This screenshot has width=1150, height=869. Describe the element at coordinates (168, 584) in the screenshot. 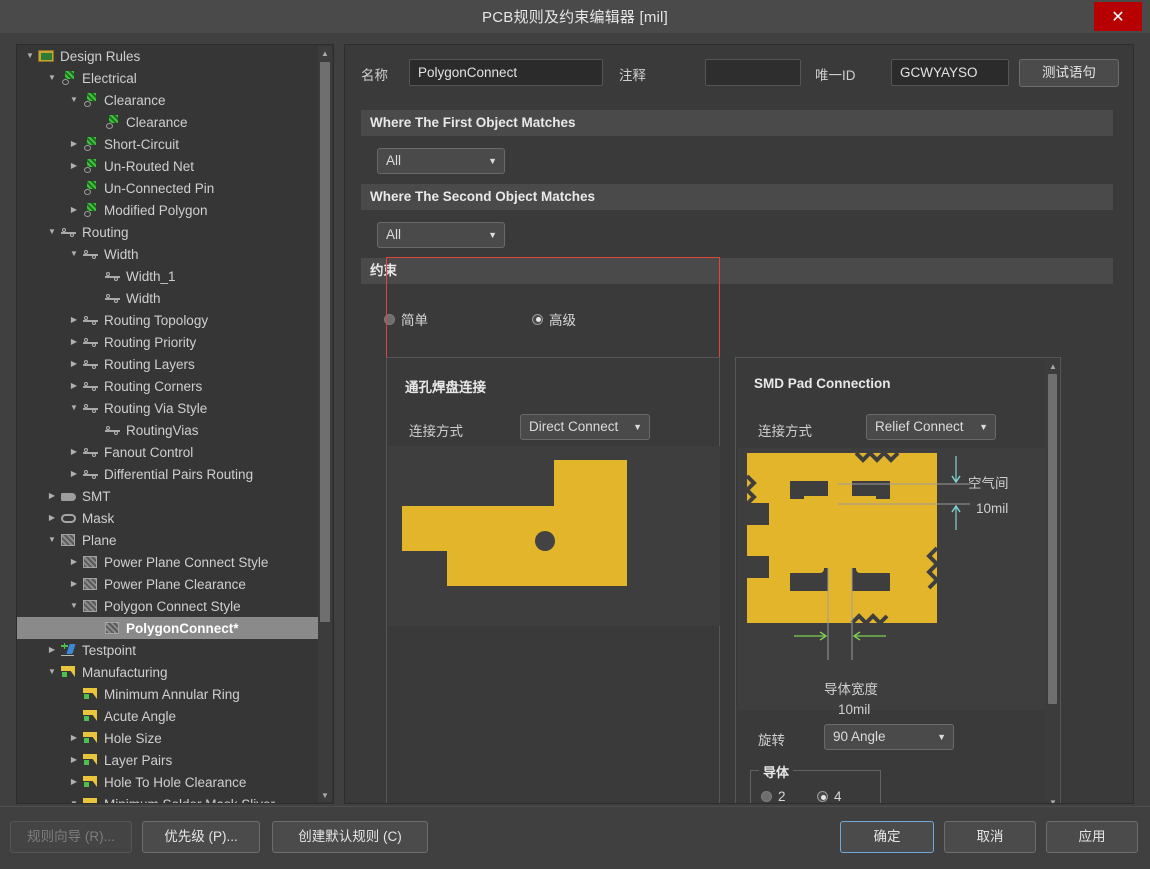

I see `tree-item-power-plane-clearance: ▶ Power Plane Clearance` at that location.